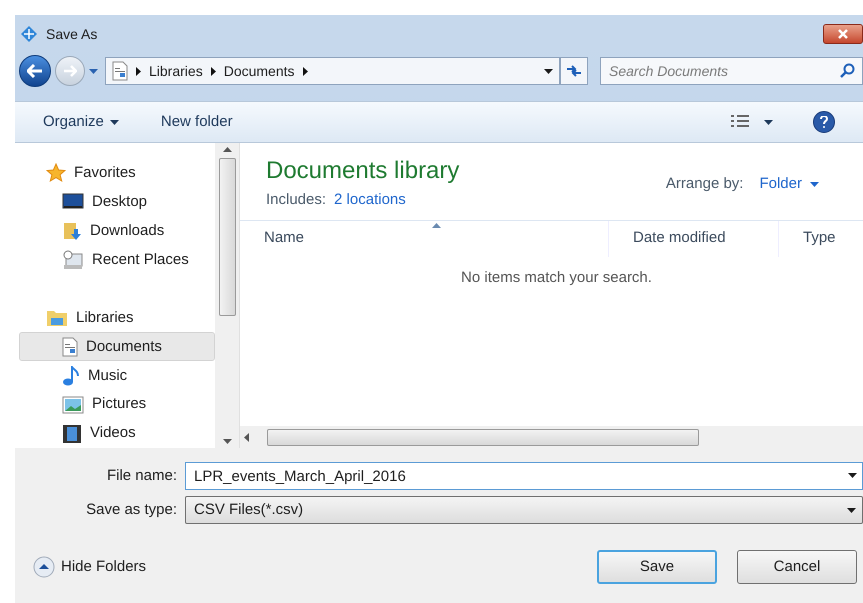 The width and height of the screenshot is (863, 603). What do you see at coordinates (29, 34) in the screenshot?
I see `app-icon` at bounding box center [29, 34].